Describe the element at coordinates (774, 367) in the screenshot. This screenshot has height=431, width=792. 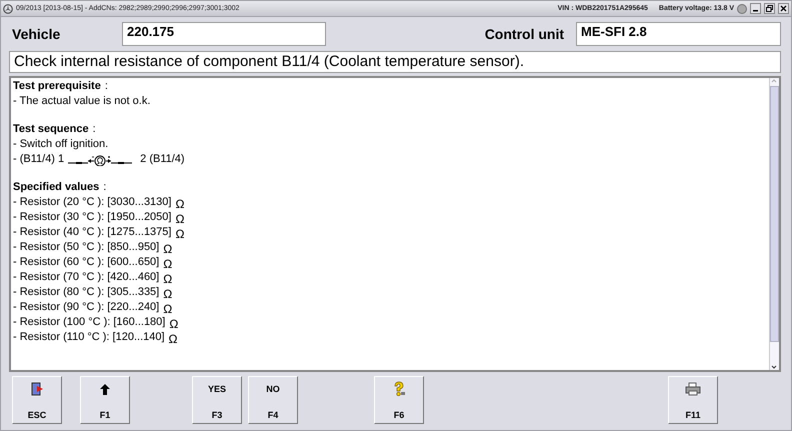
I see `scroll-down-icon` at that location.